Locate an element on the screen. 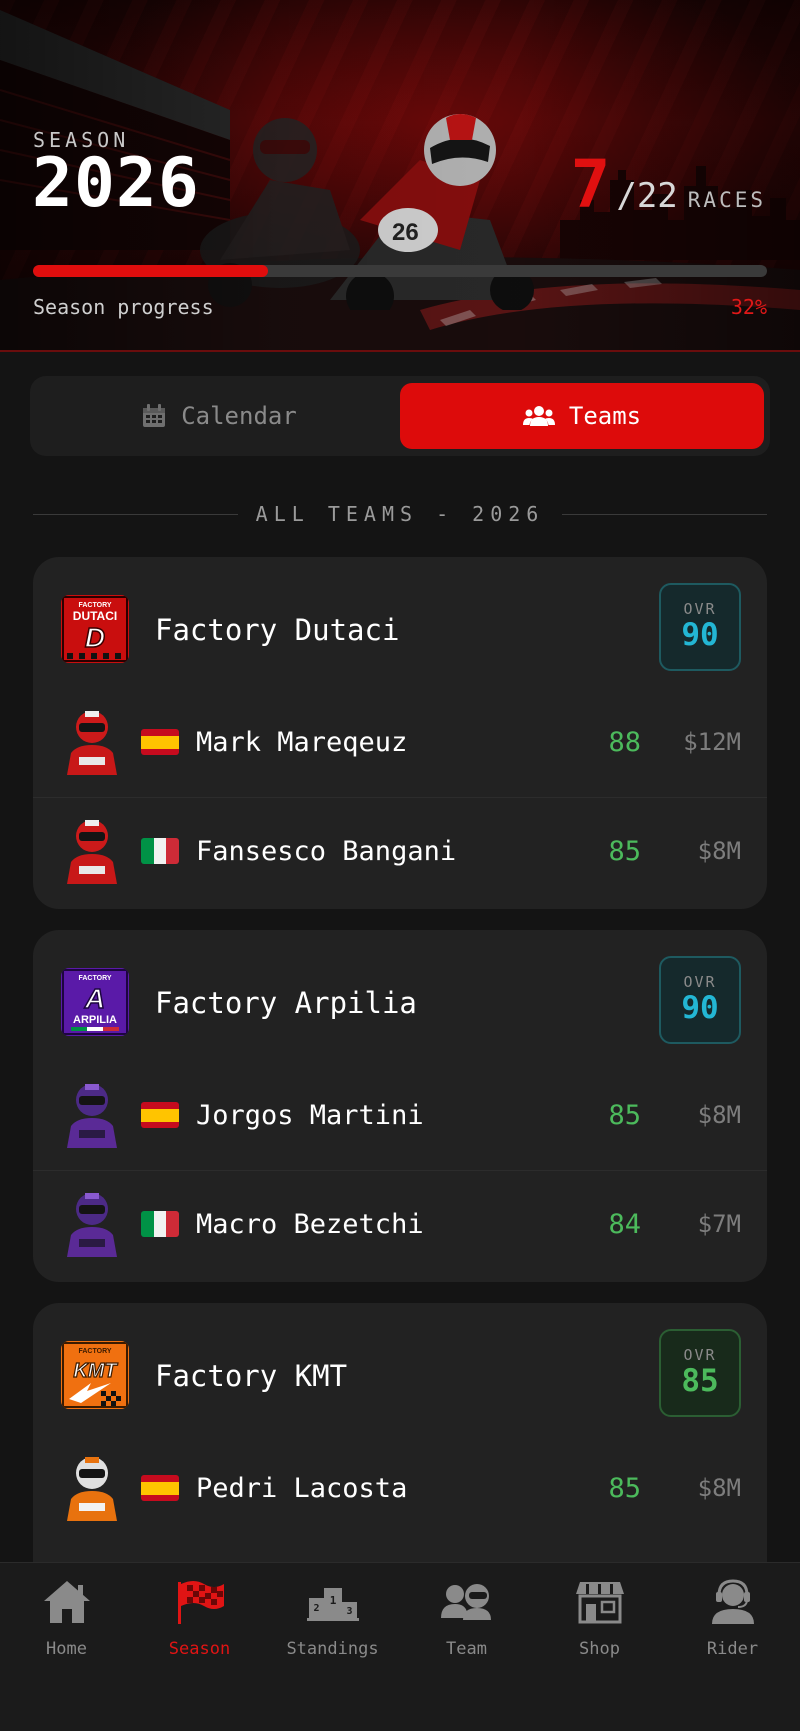 This screenshot has height=1731, width=800. nav-home: Home is located at coordinates (66, 1625).